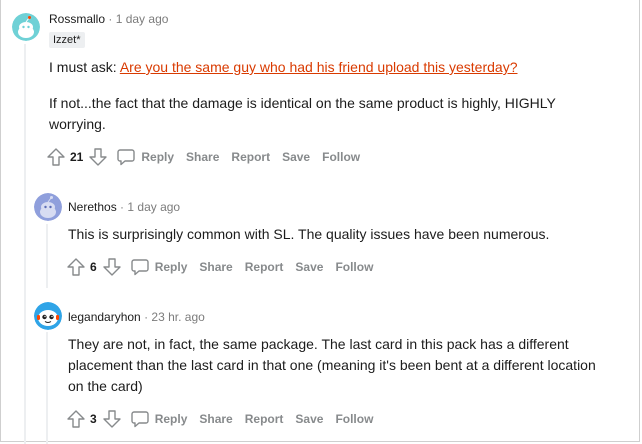  What do you see at coordinates (77, 157) in the screenshot?
I see `vote-score: 21` at bounding box center [77, 157].